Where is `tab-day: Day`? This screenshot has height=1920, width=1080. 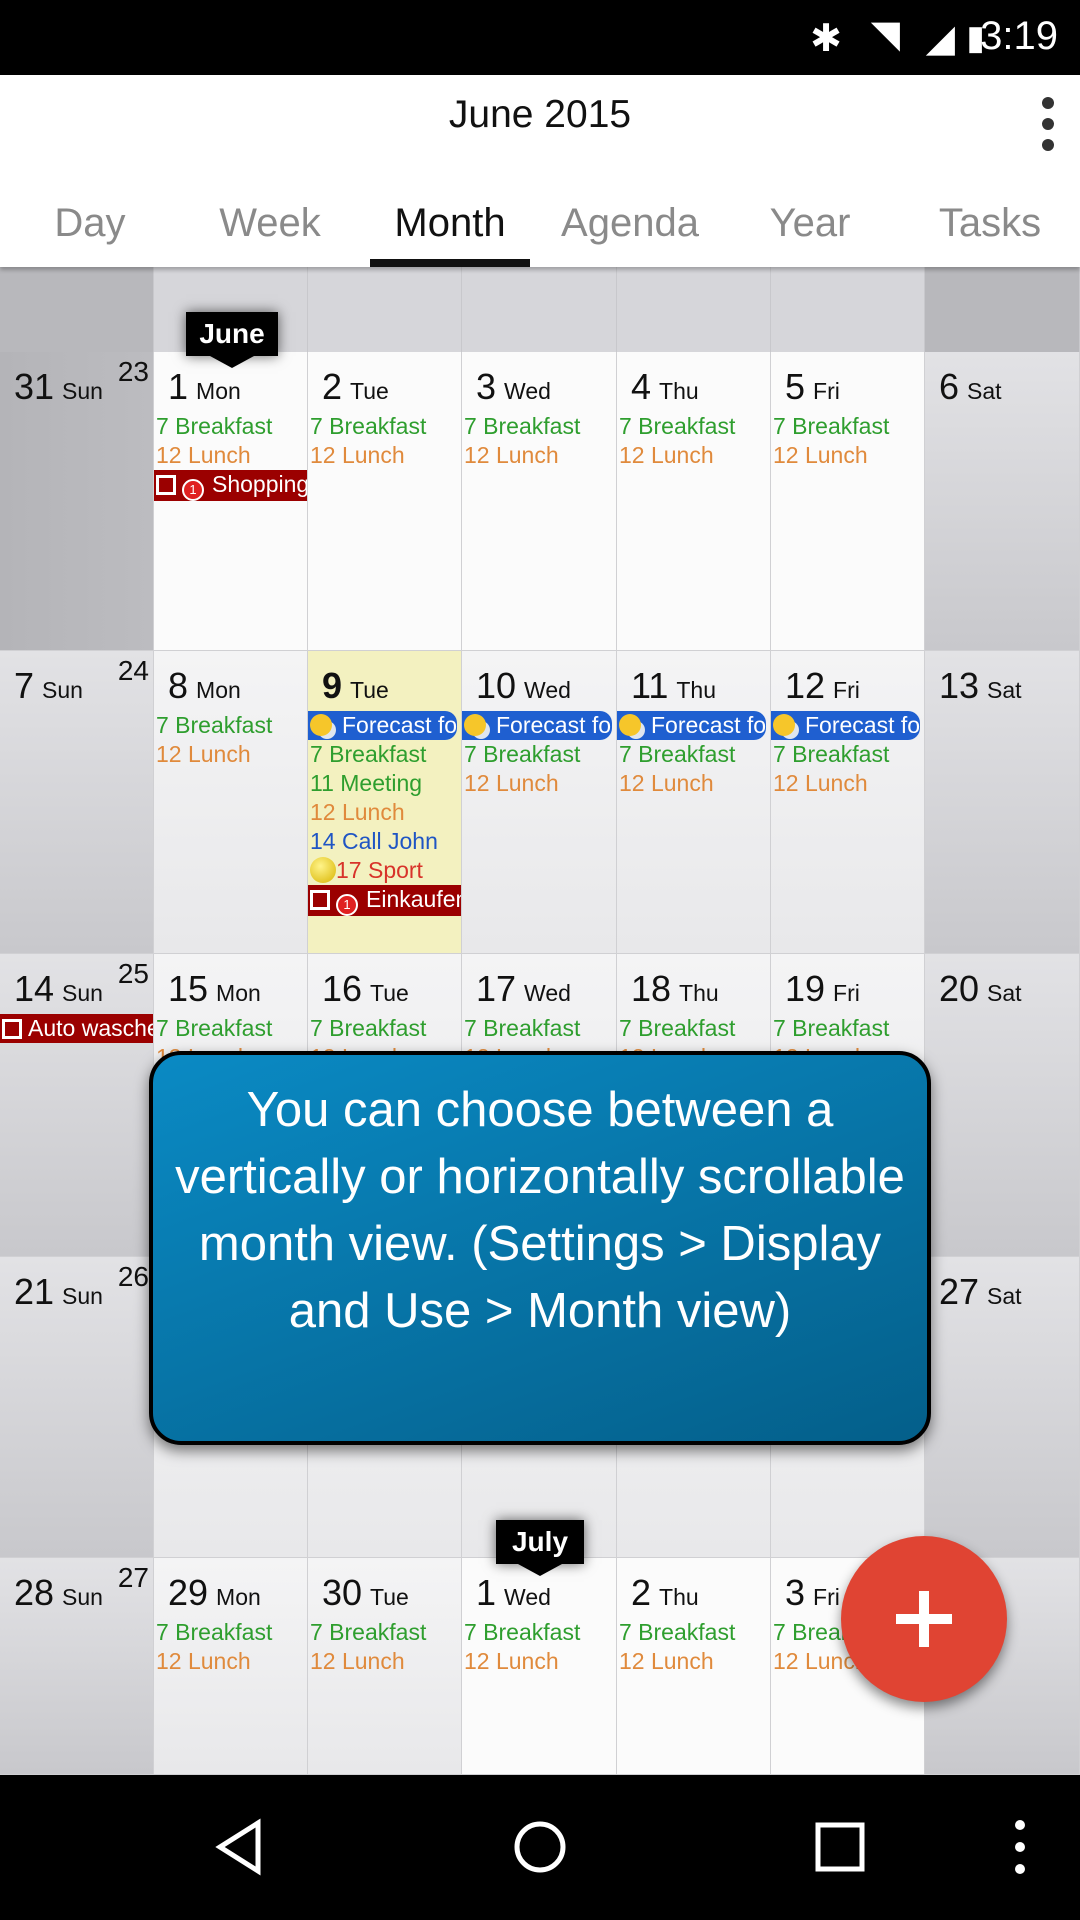
tab-day: Day is located at coordinates (90, 230).